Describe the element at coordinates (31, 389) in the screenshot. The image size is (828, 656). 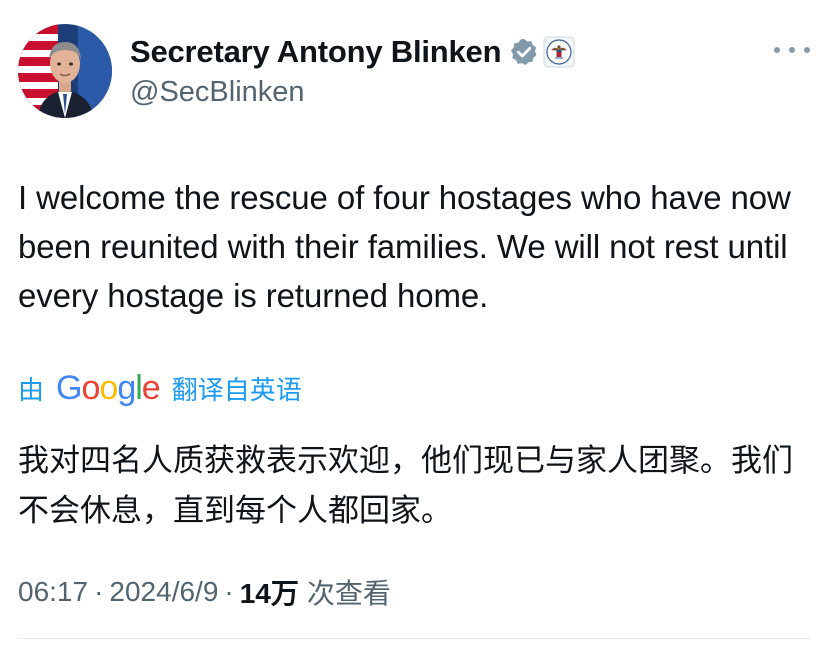
I see `translate-by-label: 由` at that location.